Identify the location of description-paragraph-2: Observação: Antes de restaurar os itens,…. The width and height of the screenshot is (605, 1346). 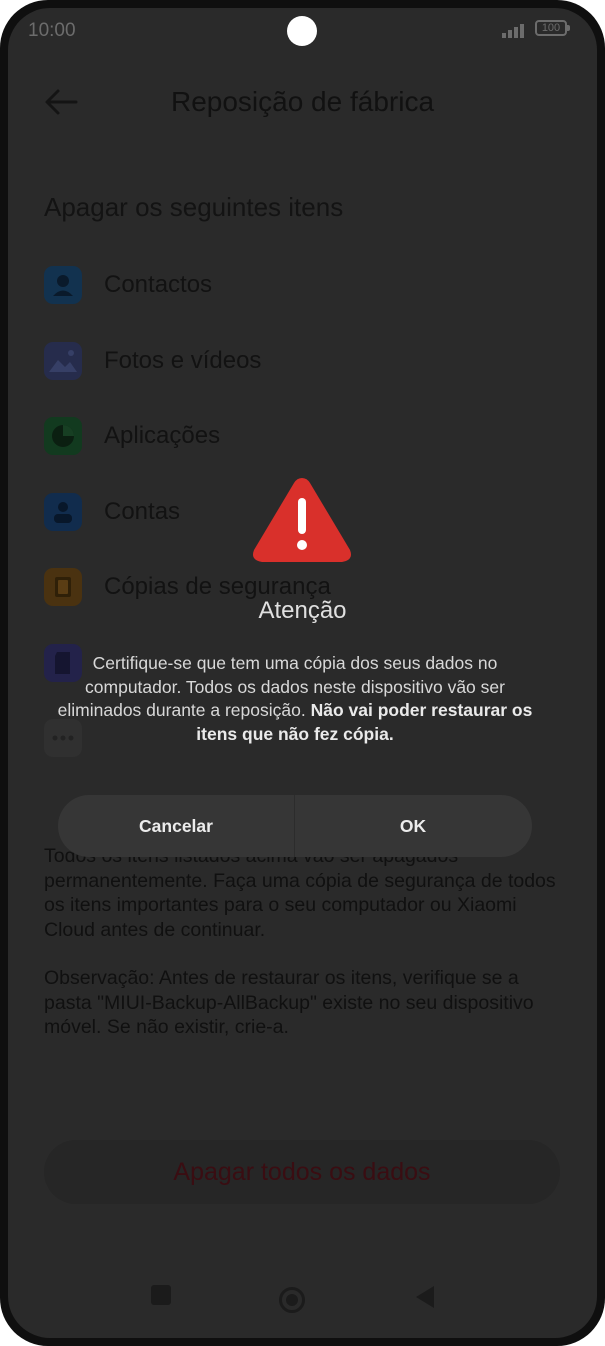
(289, 1002).